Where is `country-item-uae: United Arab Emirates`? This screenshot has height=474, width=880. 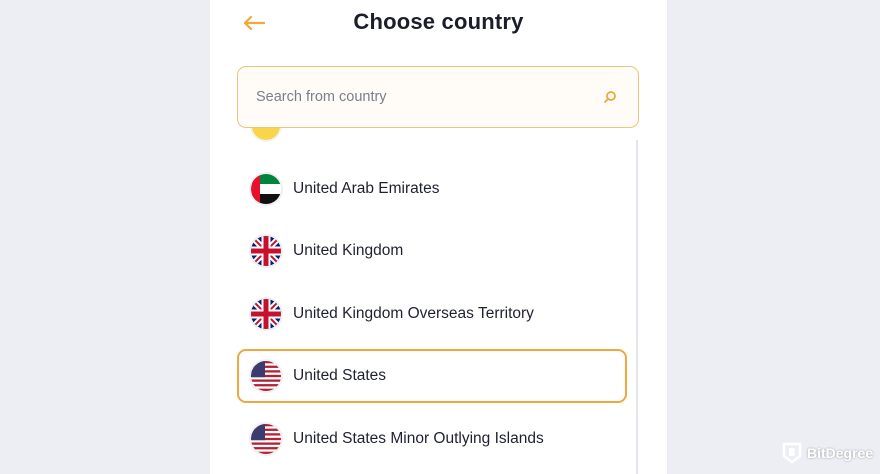 country-item-uae: United Arab Emirates is located at coordinates (432, 189).